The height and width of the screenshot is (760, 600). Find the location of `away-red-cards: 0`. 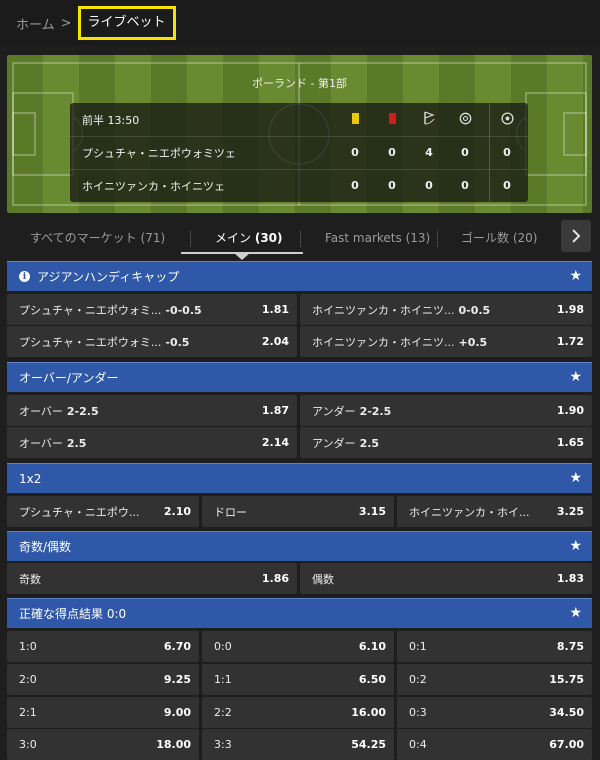

away-red-cards: 0 is located at coordinates (392, 185).